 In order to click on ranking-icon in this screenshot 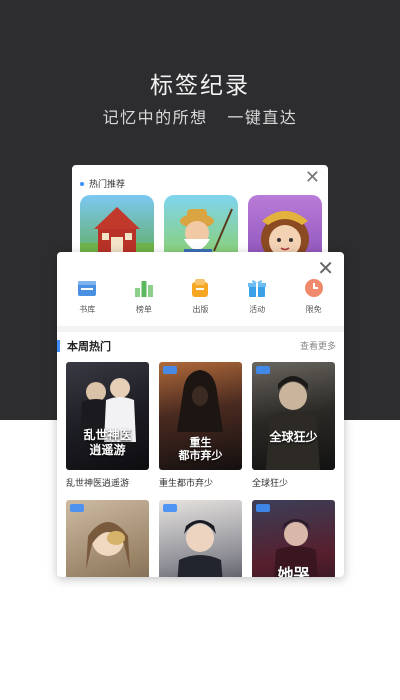, I will do `click(144, 288)`.